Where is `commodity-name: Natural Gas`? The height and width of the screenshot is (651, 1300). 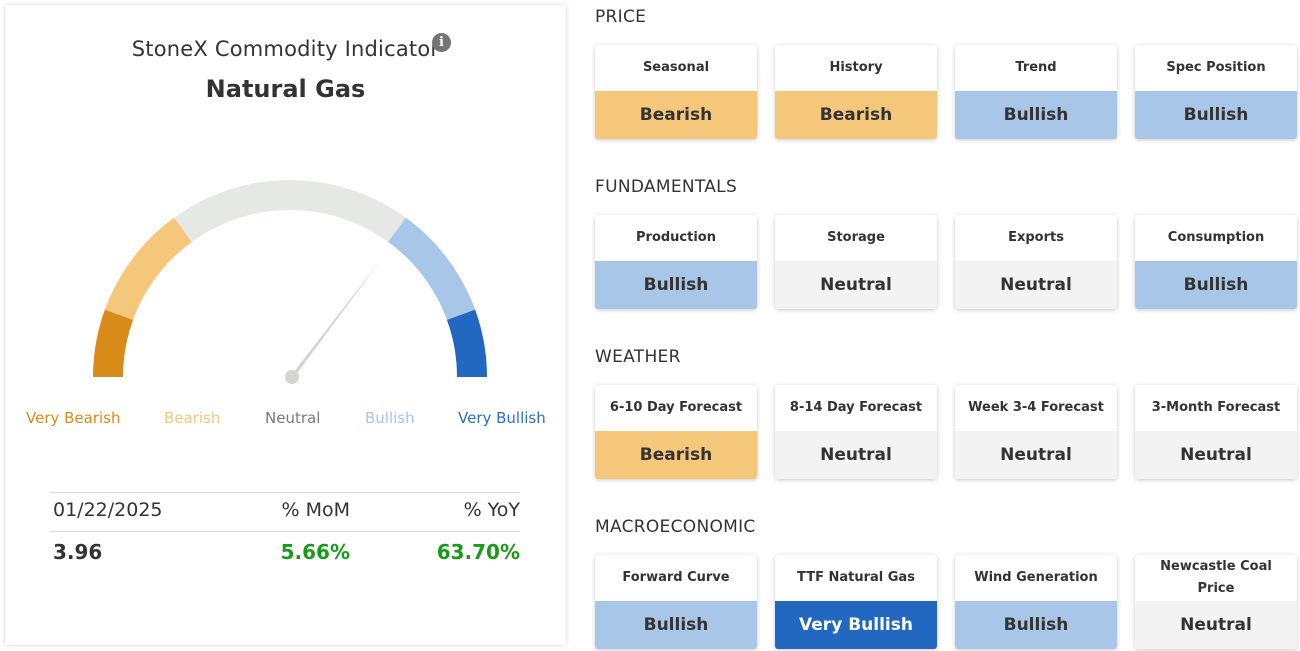 commodity-name: Natural Gas is located at coordinates (285, 89).